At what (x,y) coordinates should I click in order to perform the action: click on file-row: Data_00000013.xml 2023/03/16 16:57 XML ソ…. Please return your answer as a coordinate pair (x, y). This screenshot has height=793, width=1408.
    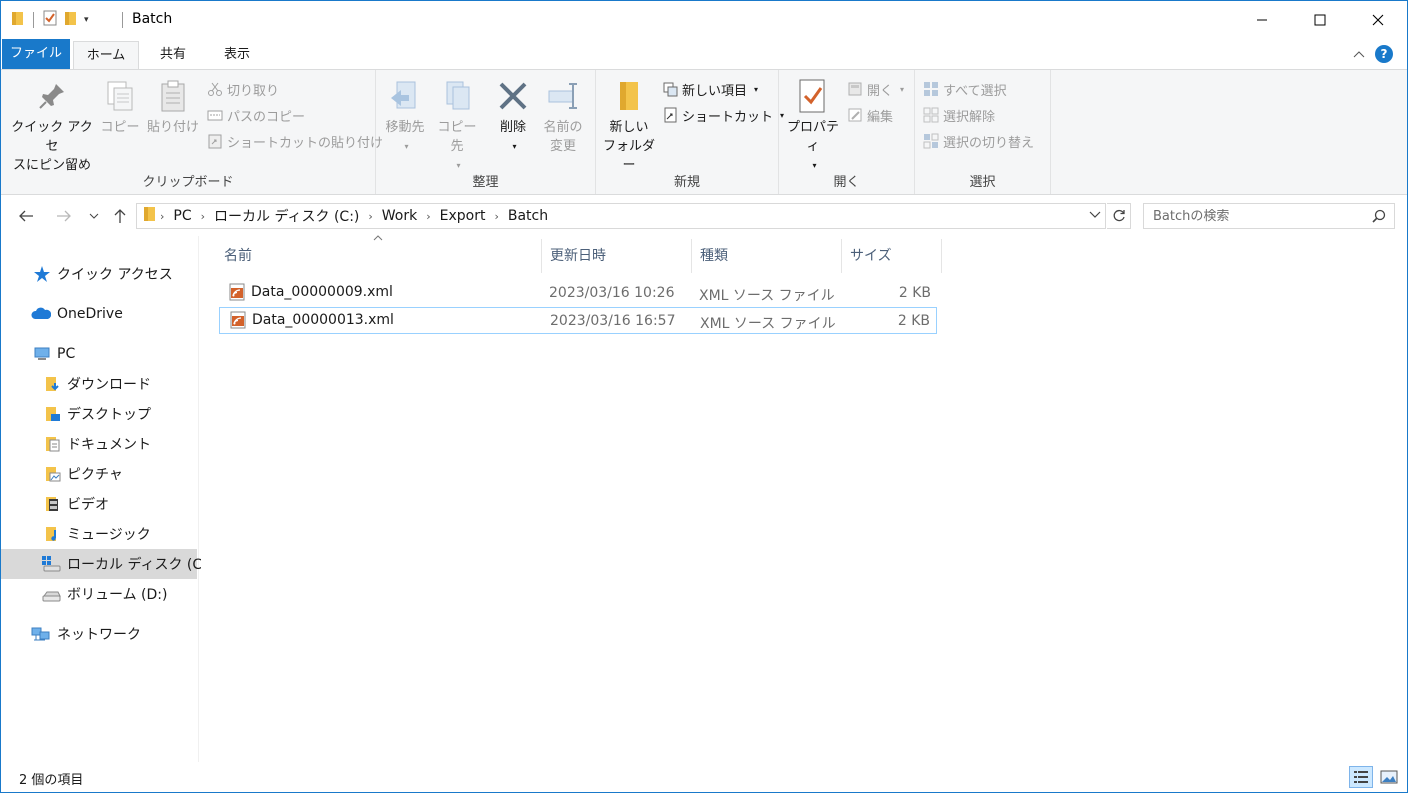
    Looking at the image, I should click on (578, 320).